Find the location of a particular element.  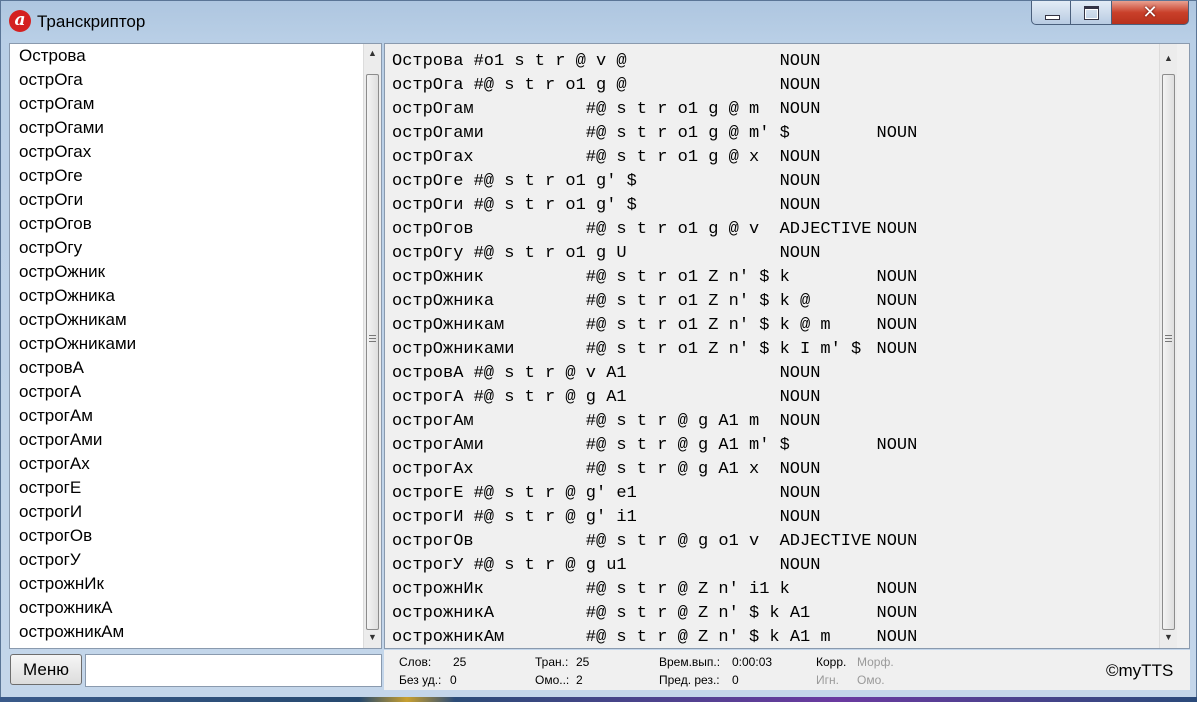

word-list-item: острогЕ is located at coordinates (186, 488).